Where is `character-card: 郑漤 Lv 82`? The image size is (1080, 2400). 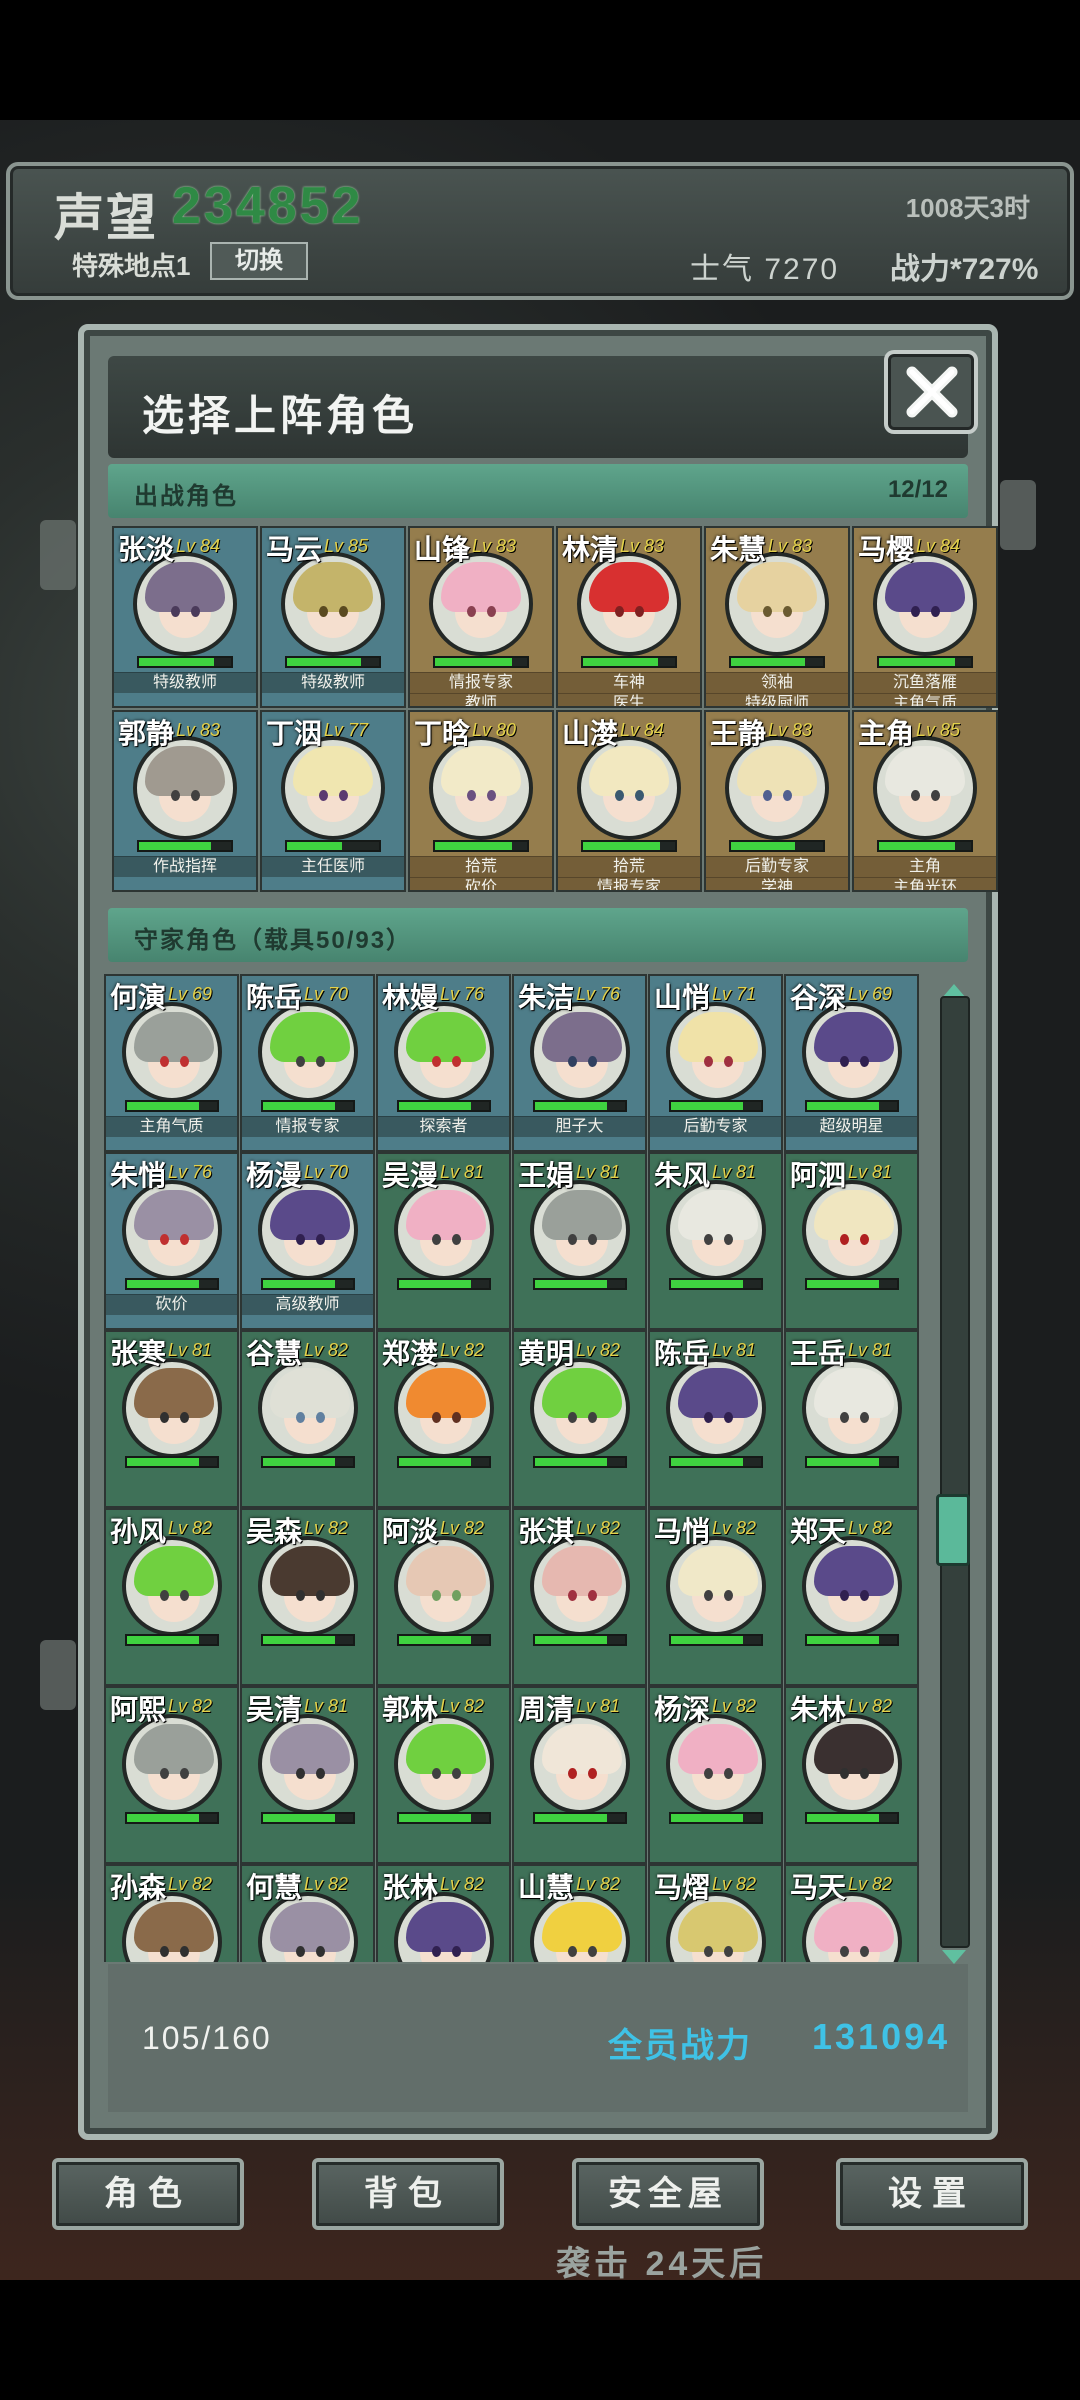
character-card: 郑漤 Lv 82 is located at coordinates (443, 1419).